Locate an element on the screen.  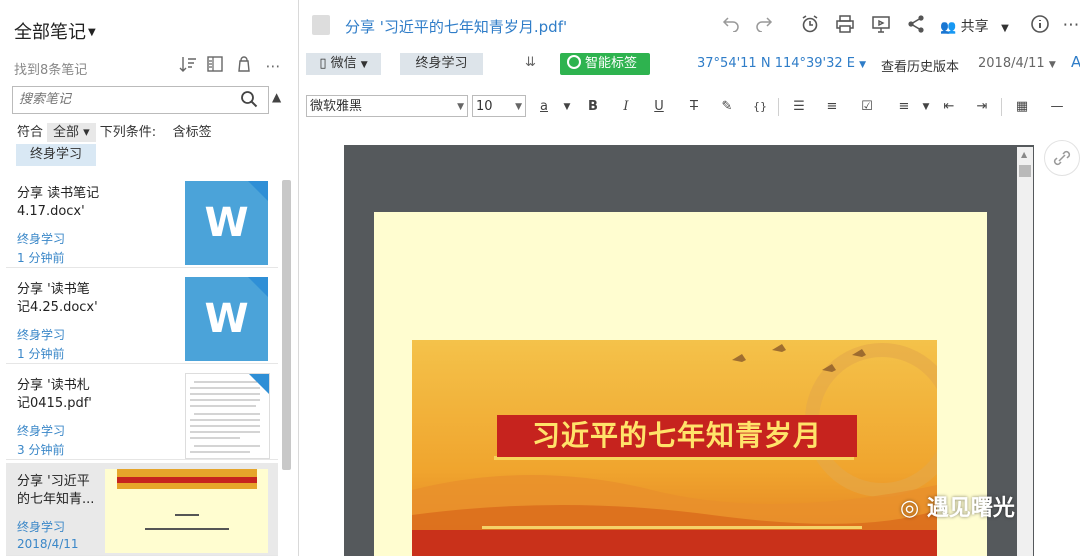
table-icon: ▦ is located at coordinates (1022, 107).